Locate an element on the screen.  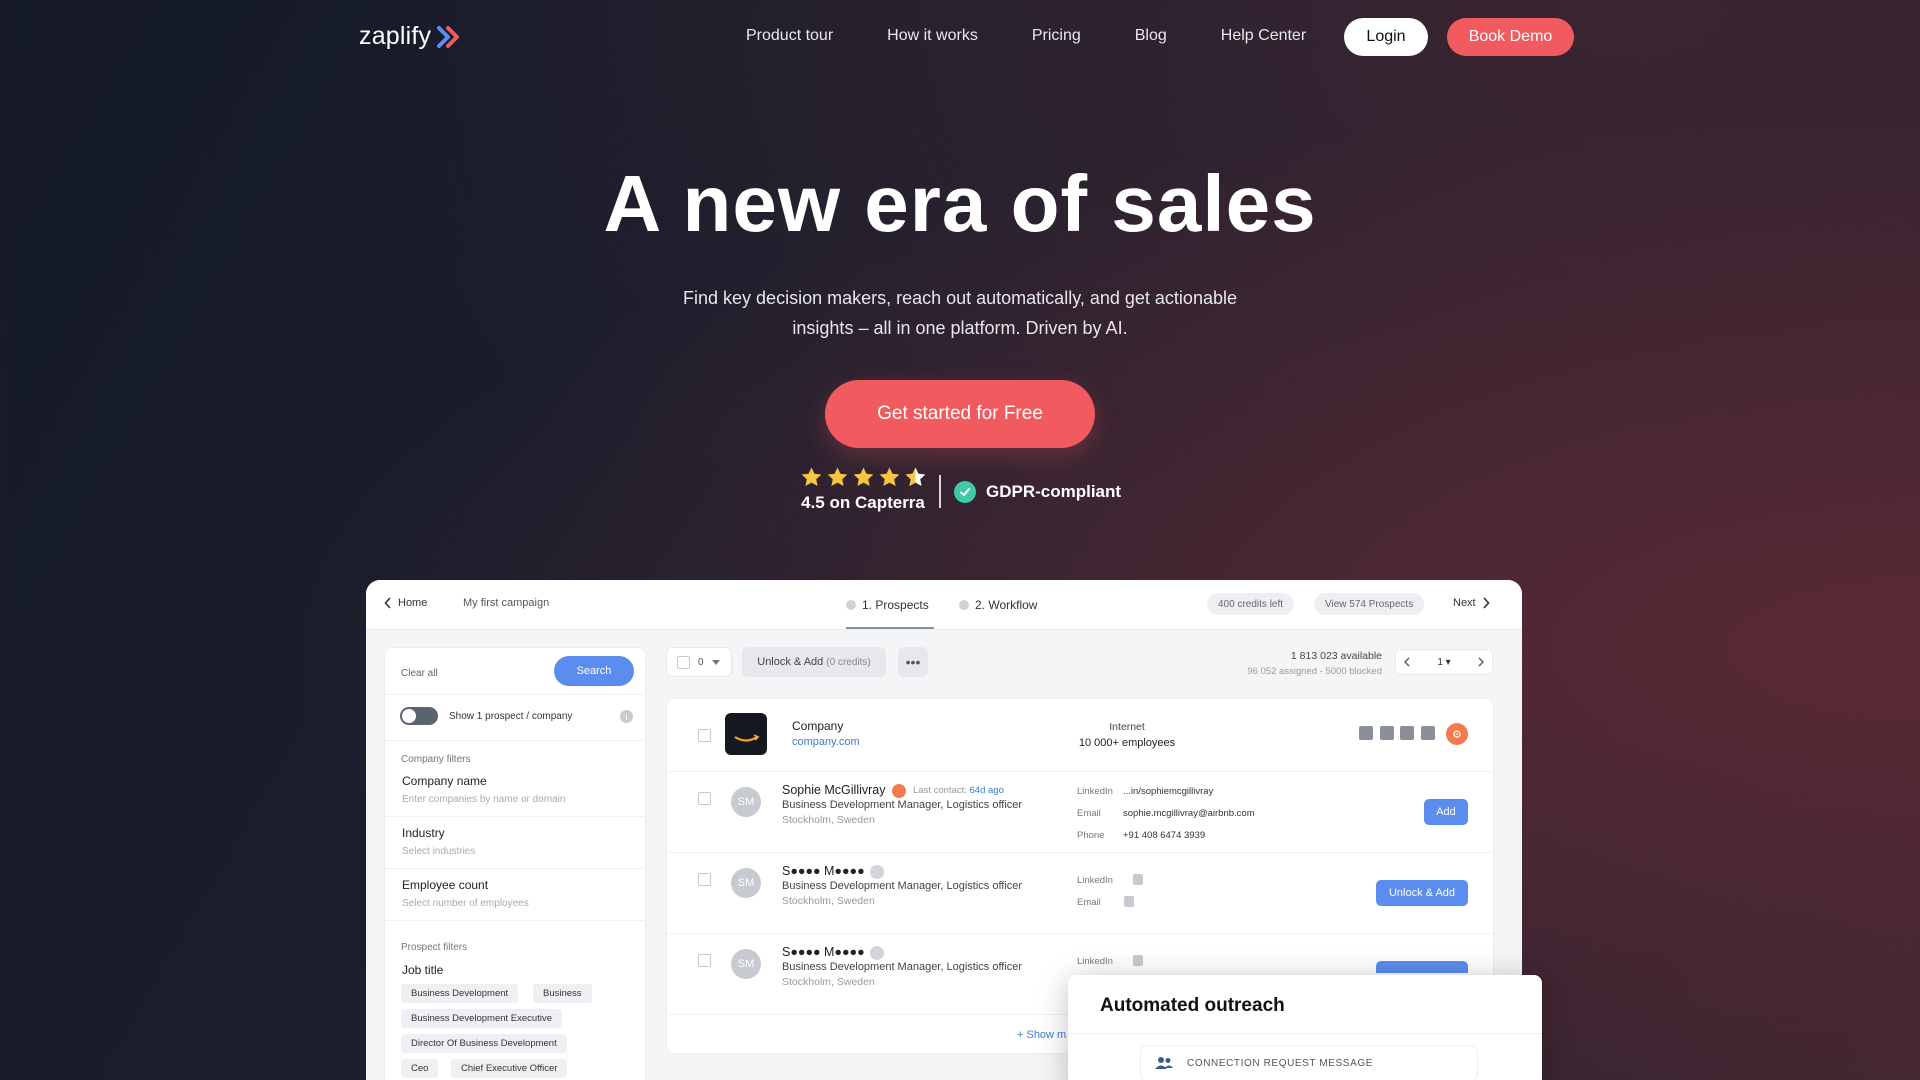
job-title-tag: Business Development is located at coordinates (460, 993).